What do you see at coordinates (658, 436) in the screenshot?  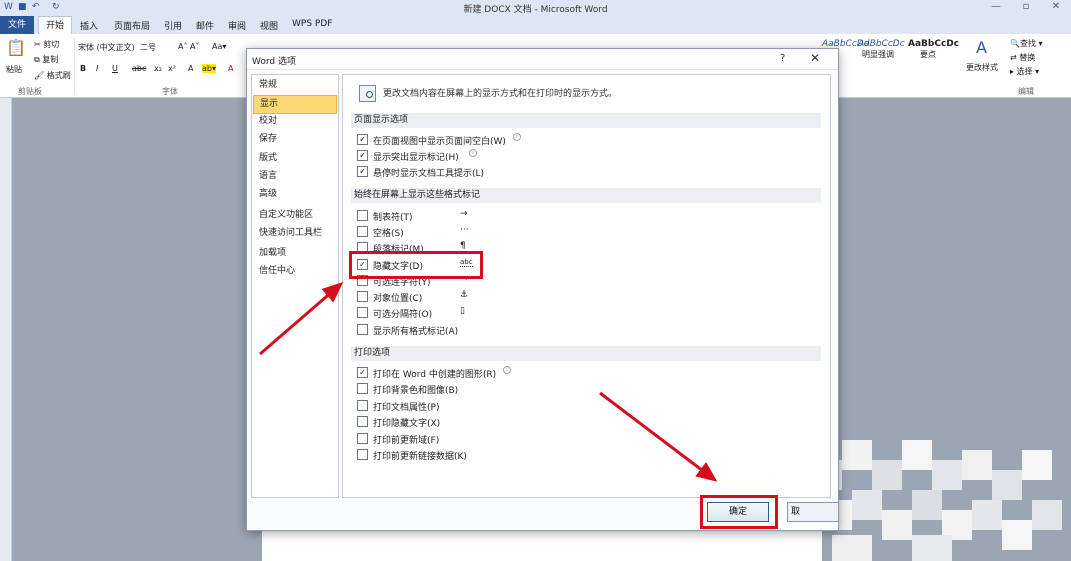 I see `arrow-to-ok-button` at bounding box center [658, 436].